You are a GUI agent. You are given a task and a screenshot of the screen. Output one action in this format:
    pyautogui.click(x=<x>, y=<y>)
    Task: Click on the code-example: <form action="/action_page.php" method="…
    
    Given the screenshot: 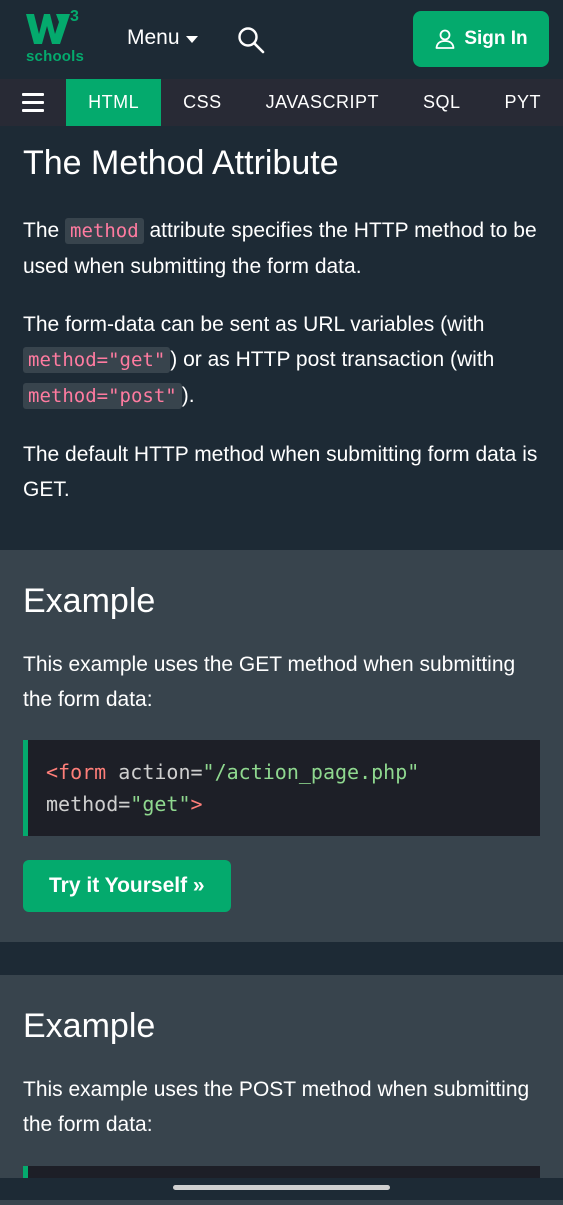 What is the action you would take?
    pyautogui.click(x=281, y=788)
    